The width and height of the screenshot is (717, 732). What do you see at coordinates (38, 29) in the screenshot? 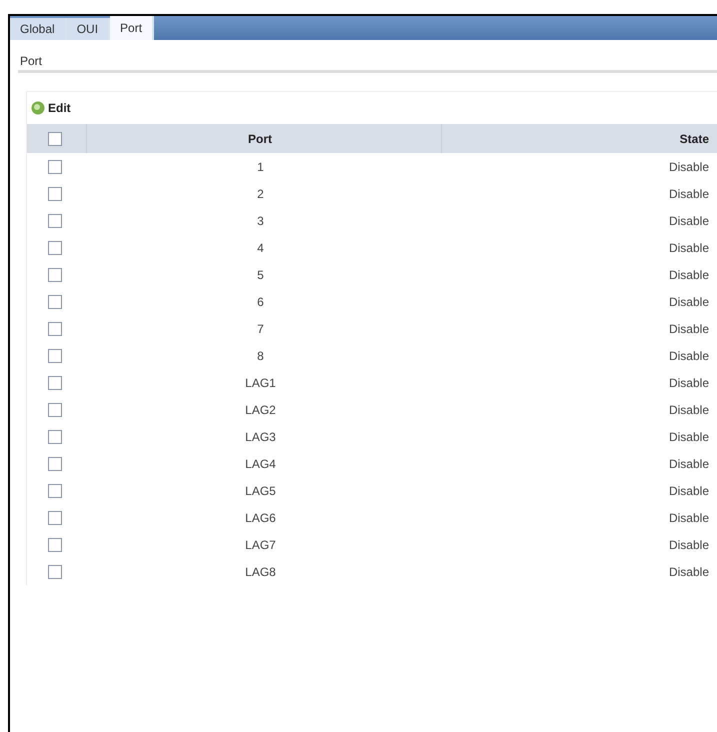
I see `tab: Global` at bounding box center [38, 29].